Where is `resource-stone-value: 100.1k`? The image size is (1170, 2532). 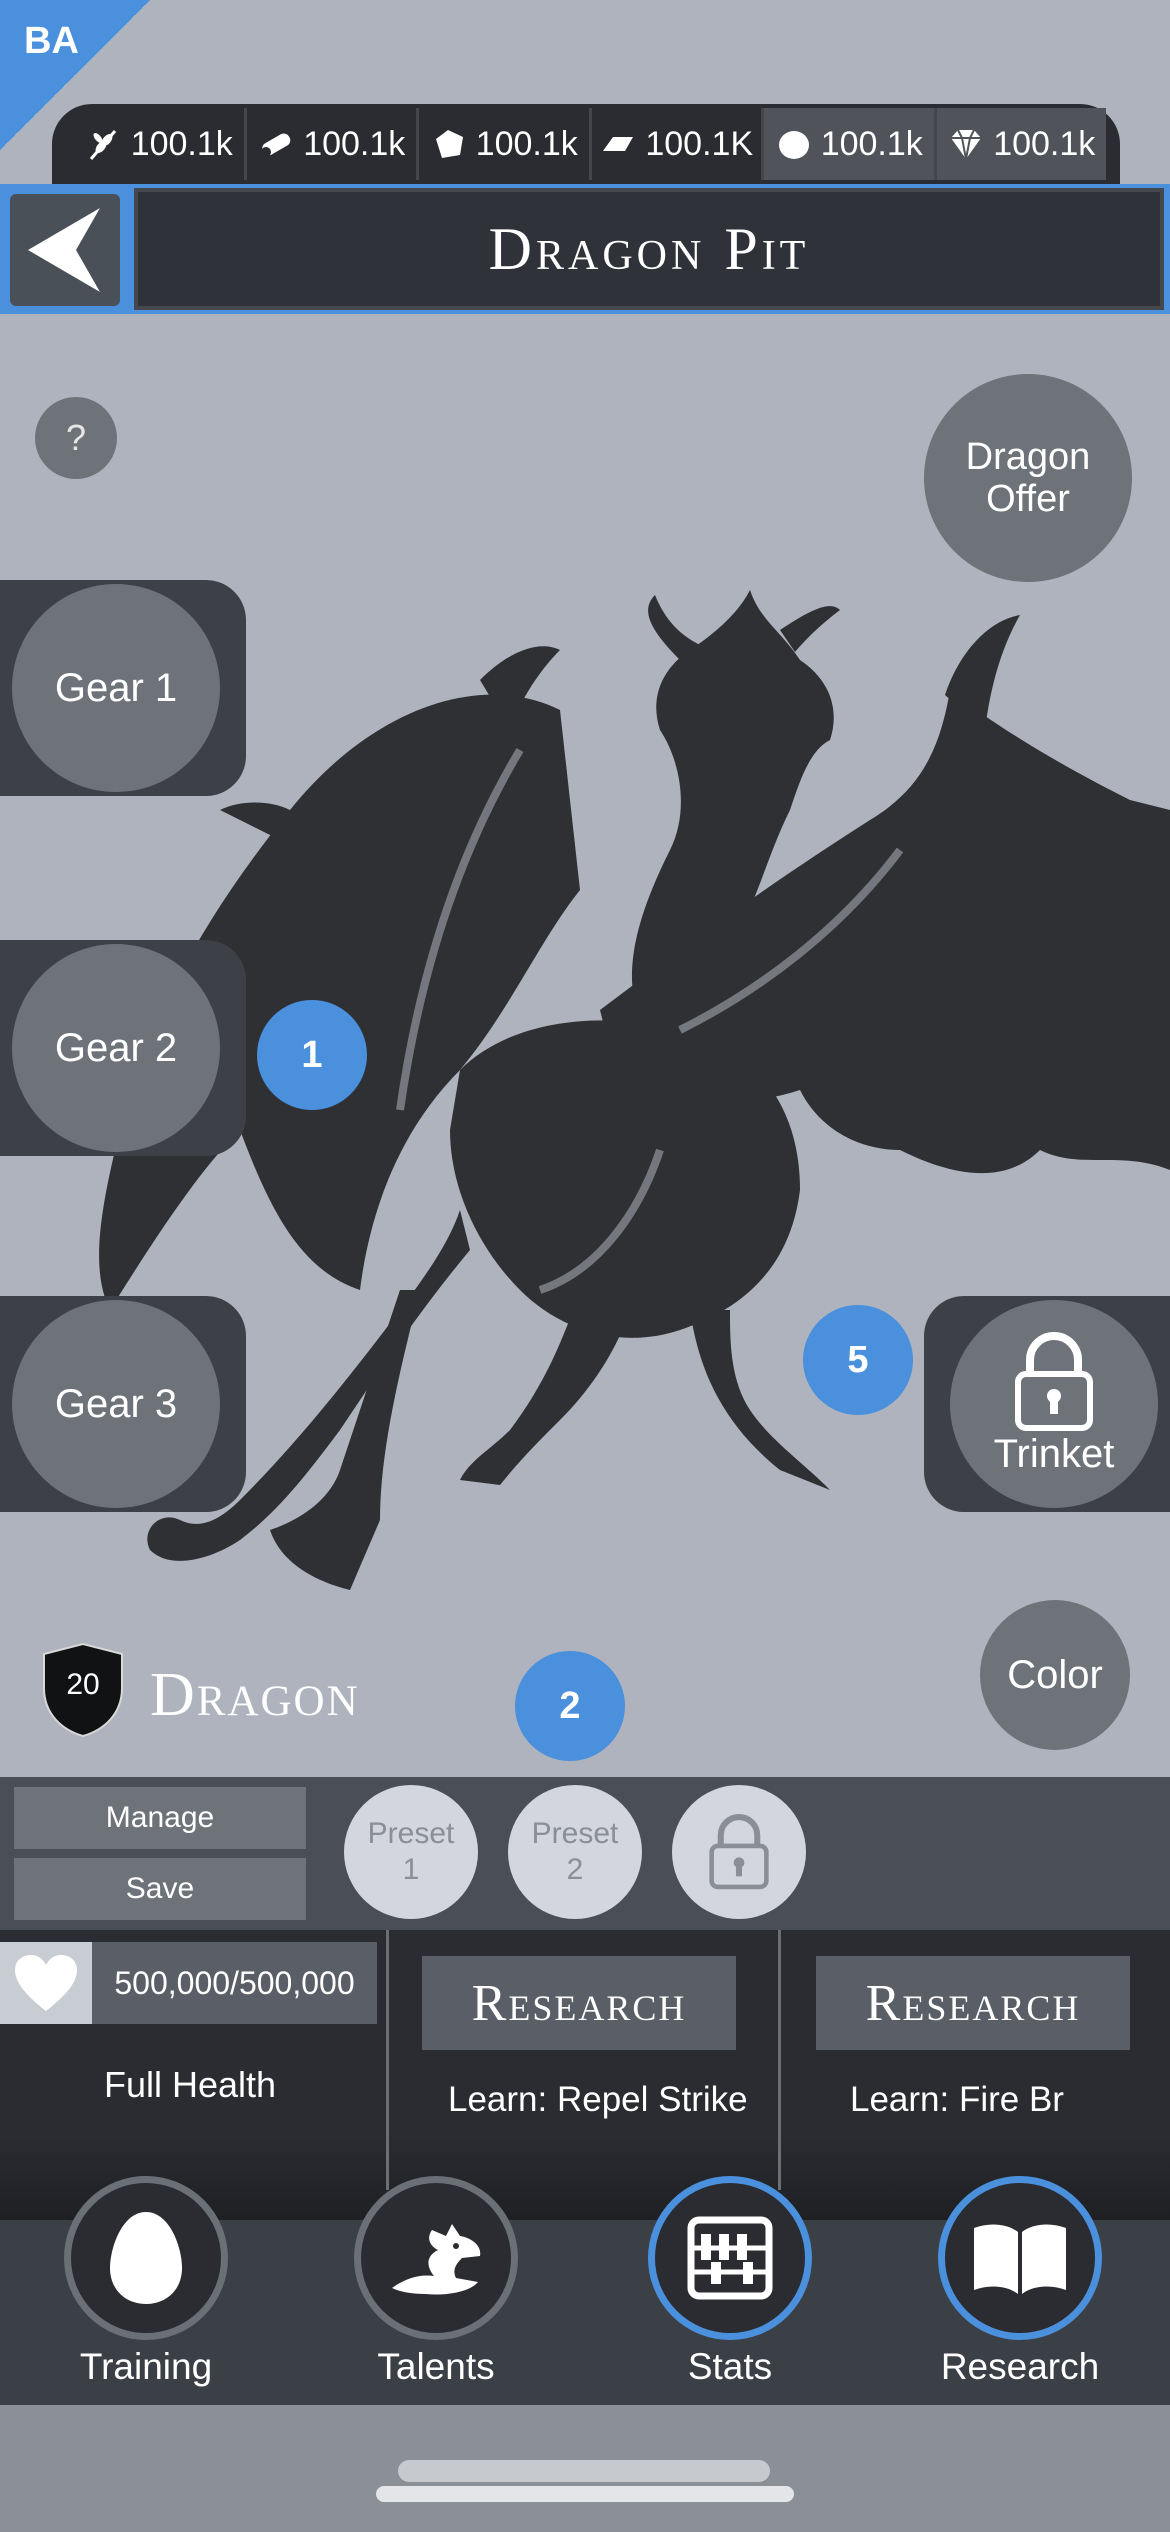 resource-stone-value: 100.1k is located at coordinates (526, 143).